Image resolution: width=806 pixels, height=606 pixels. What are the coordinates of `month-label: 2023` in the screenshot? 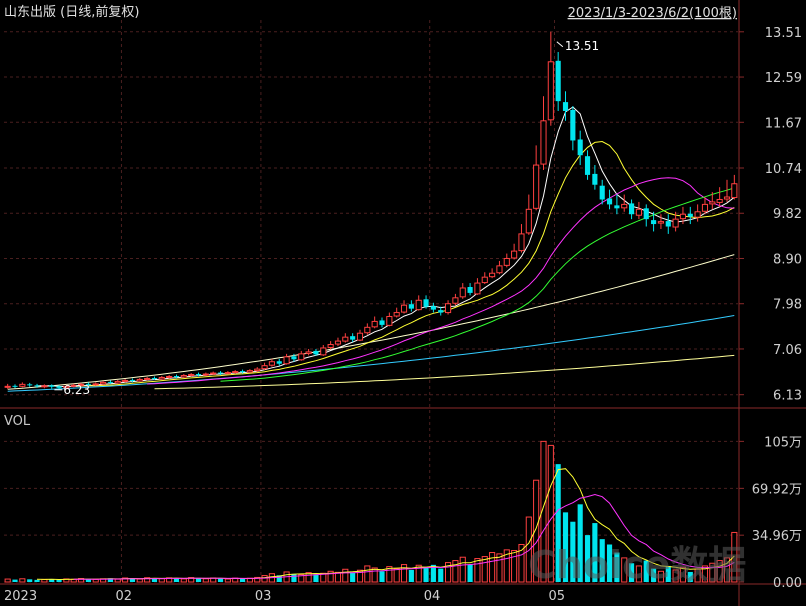 It's located at (20, 596).